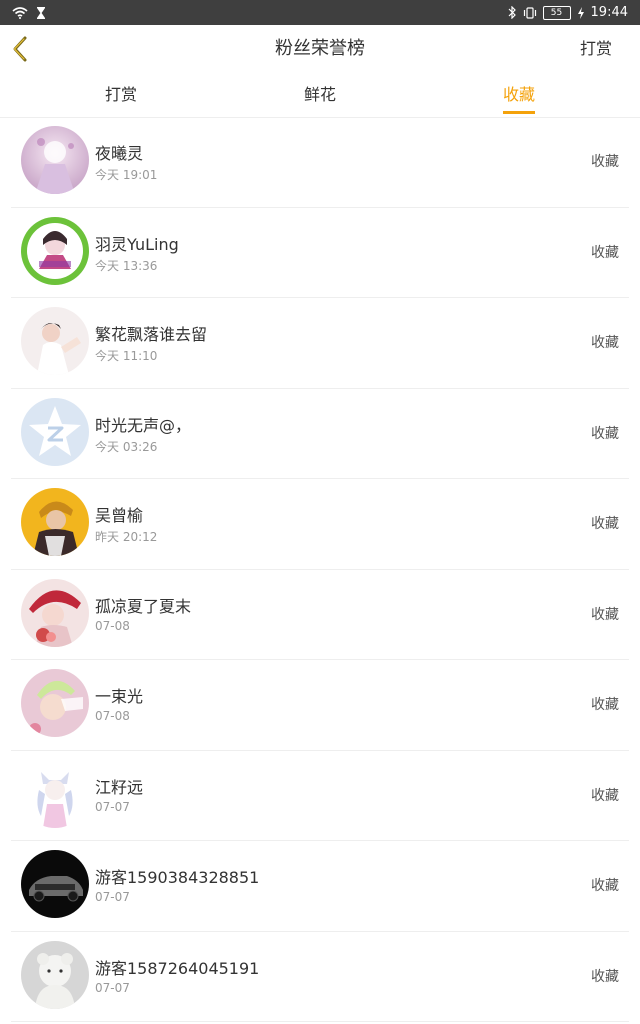 Image resolution: width=640 pixels, height=1024 pixels. I want to click on tab-label: 鲜花, so click(320, 94).